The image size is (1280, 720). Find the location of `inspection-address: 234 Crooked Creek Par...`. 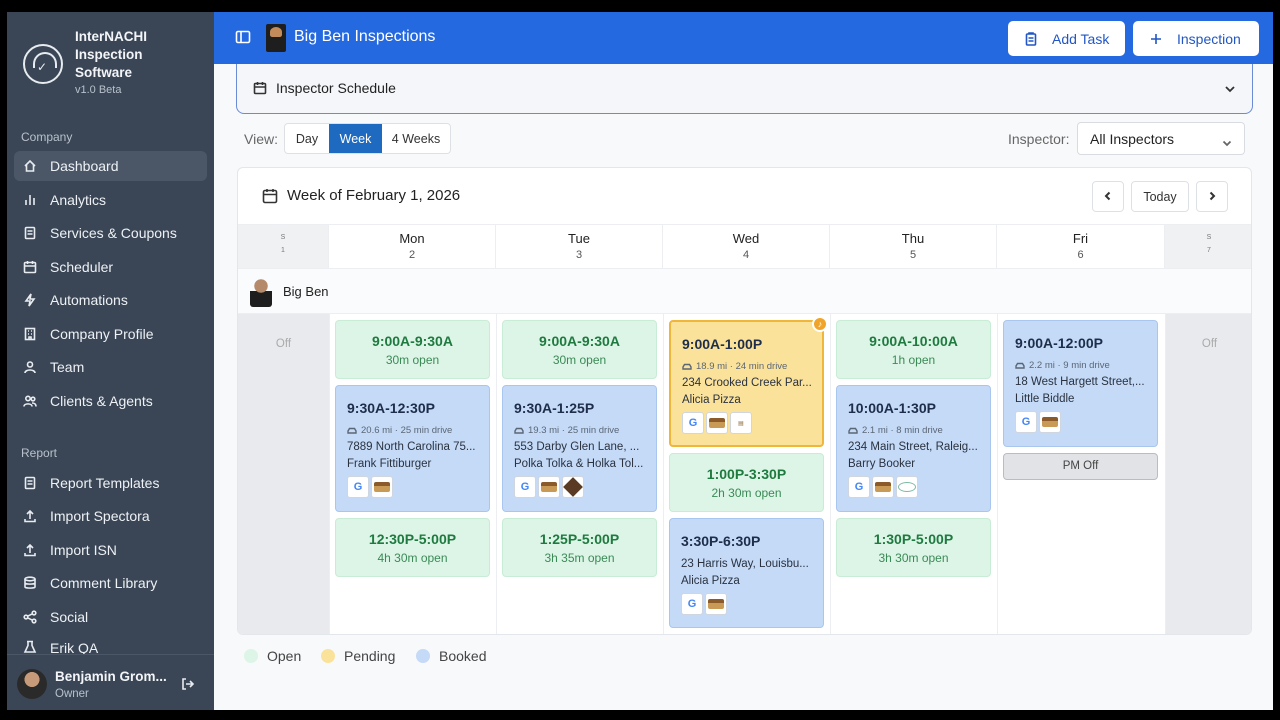

inspection-address: 234 Crooked Creek Par... is located at coordinates (747, 383).